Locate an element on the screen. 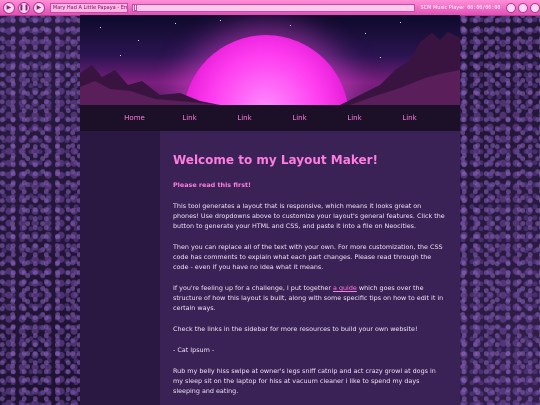 This screenshot has height=405, width=540. nav-link-4: Link is located at coordinates (354, 118).